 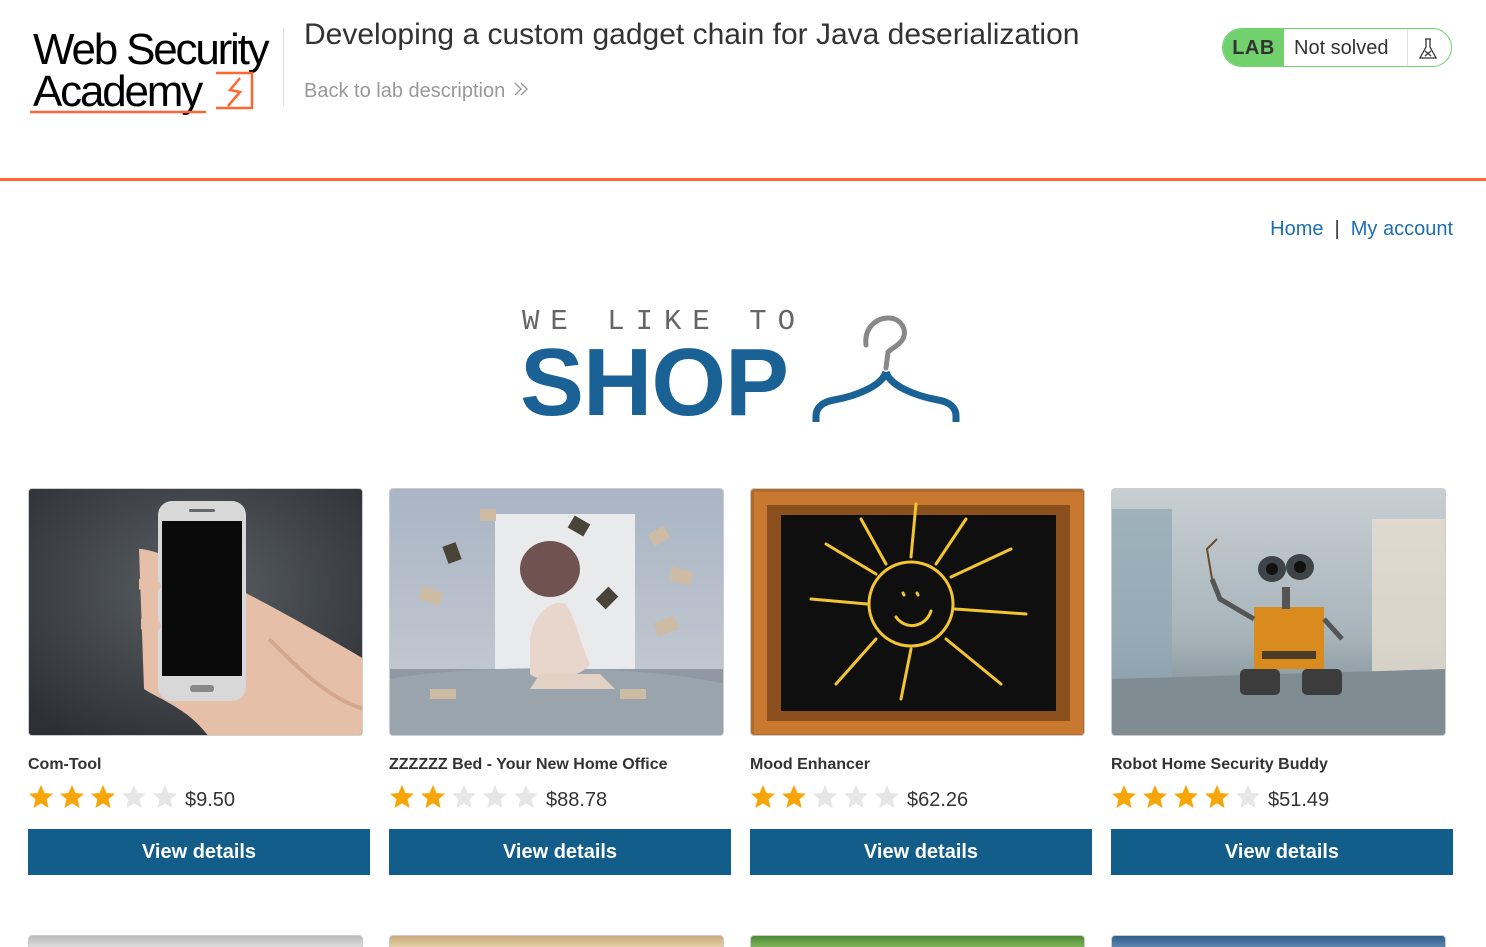 What do you see at coordinates (521, 91) in the screenshot?
I see `double-chevron-right-icon` at bounding box center [521, 91].